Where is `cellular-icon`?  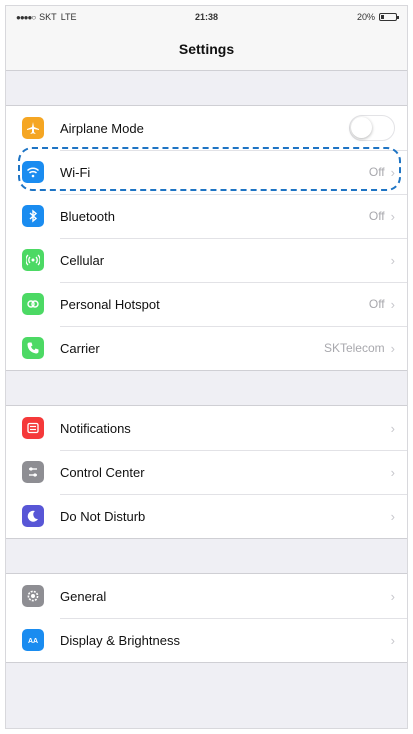 cellular-icon is located at coordinates (33, 260).